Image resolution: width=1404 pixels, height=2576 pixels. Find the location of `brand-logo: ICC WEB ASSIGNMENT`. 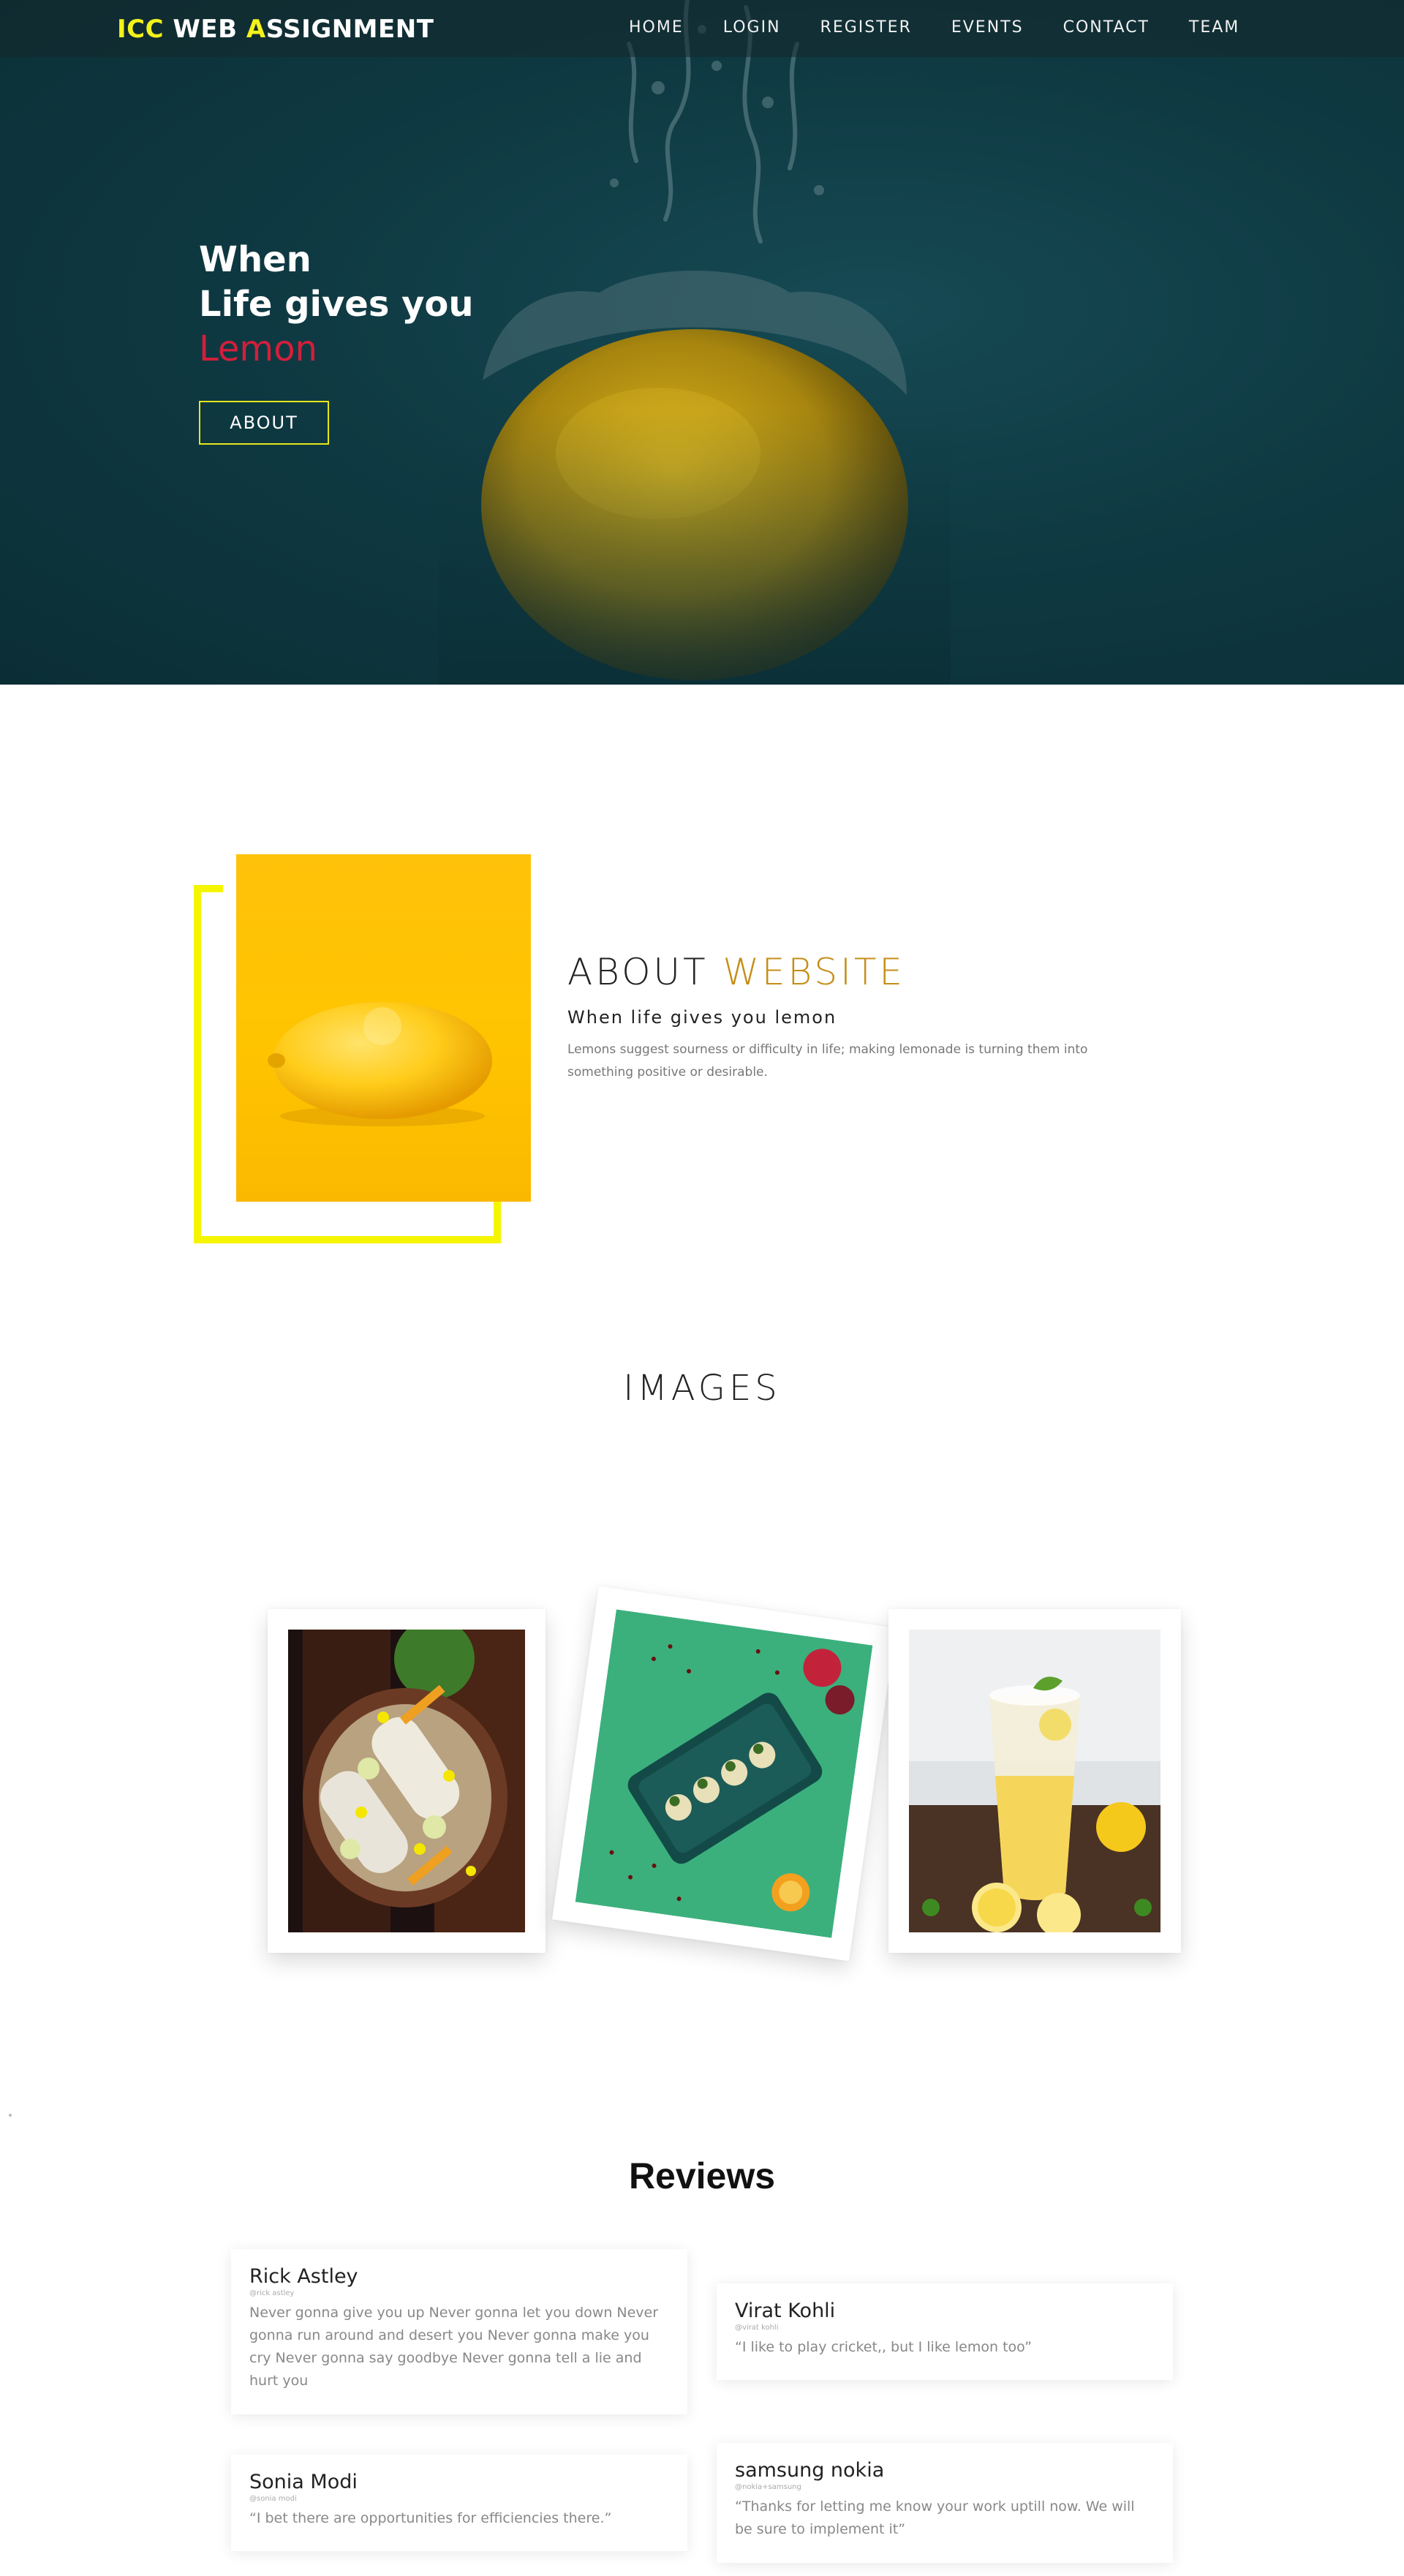

brand-logo: ICC WEB ASSIGNMENT is located at coordinates (275, 29).